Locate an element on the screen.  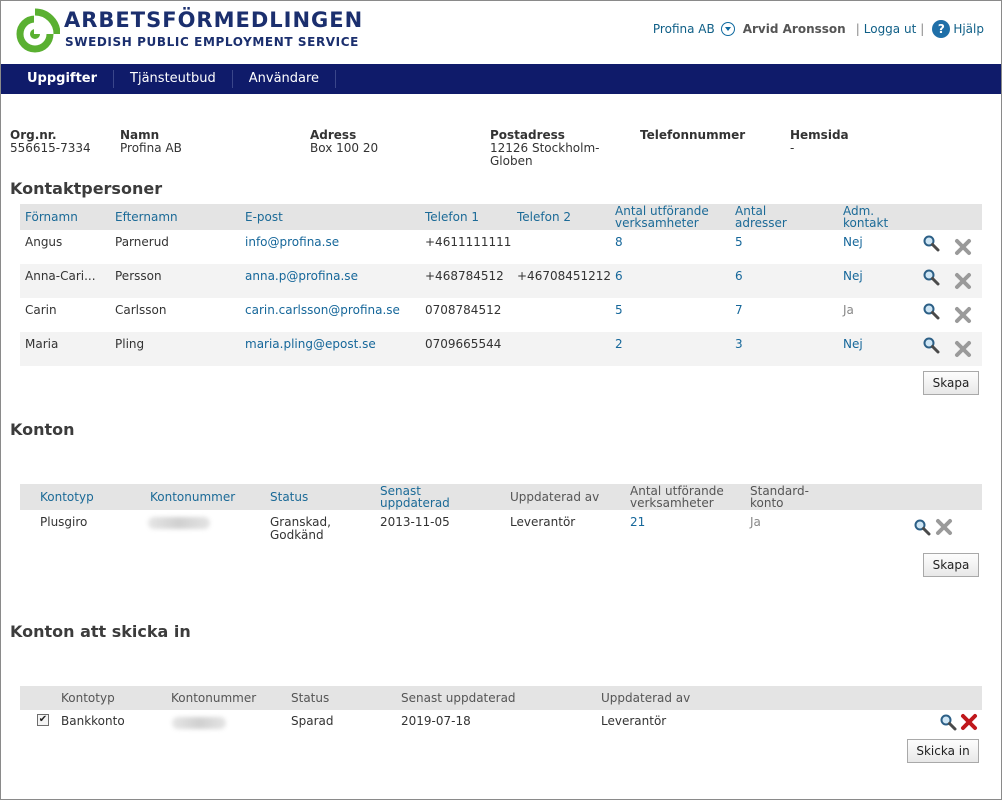
col-header-account-units-line2: verksamheter is located at coordinates (672, 503).